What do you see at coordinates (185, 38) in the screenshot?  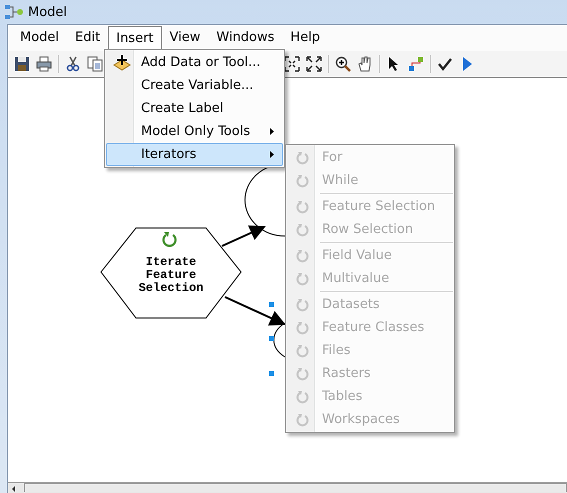 I see `menu-item: View` at bounding box center [185, 38].